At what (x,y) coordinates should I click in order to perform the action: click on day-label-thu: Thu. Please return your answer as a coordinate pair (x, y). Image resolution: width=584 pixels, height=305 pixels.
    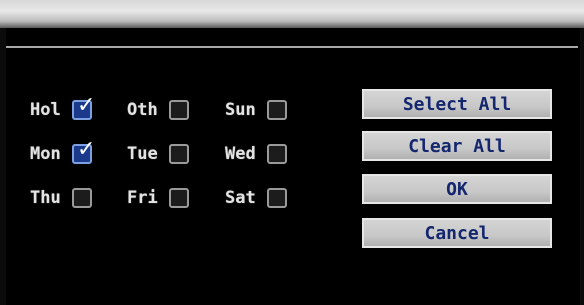
    Looking at the image, I should click on (45, 198).